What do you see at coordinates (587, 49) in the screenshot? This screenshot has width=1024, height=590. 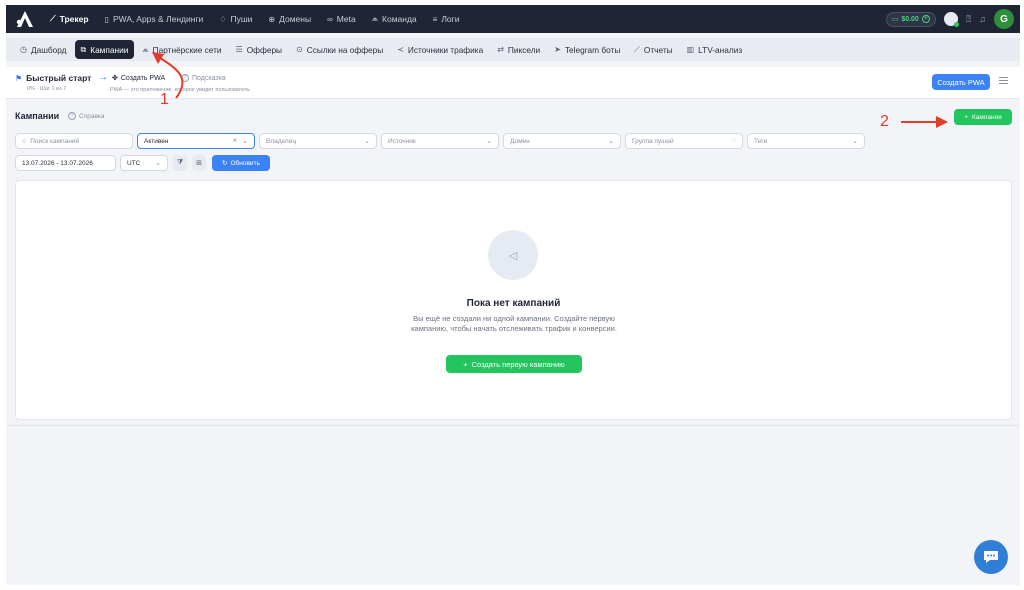 I see `subnav-telegram-bots: ➤ Telegram боты` at bounding box center [587, 49].